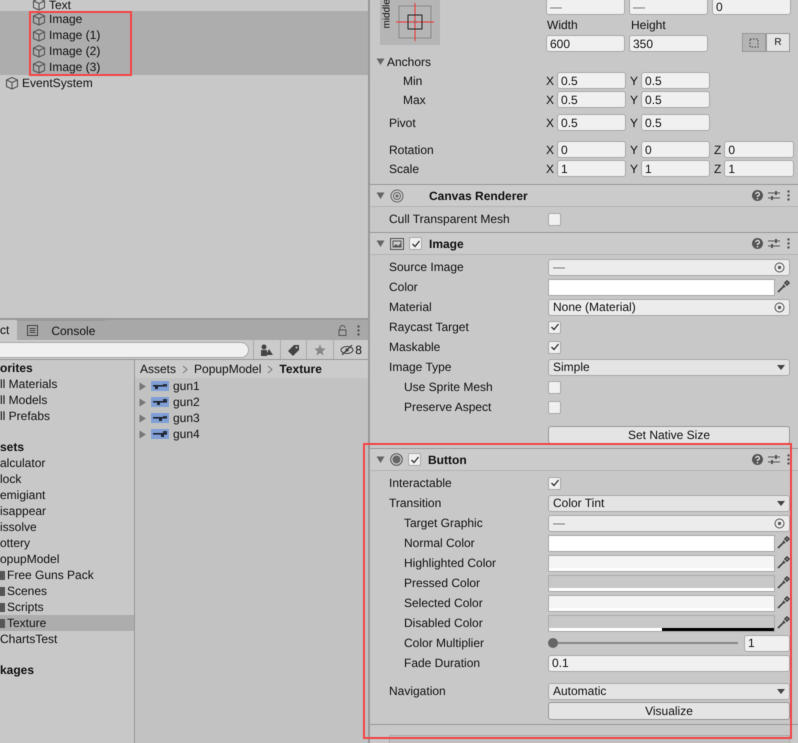  What do you see at coordinates (251, 386) in the screenshot?
I see `asset-item: gun1` at bounding box center [251, 386].